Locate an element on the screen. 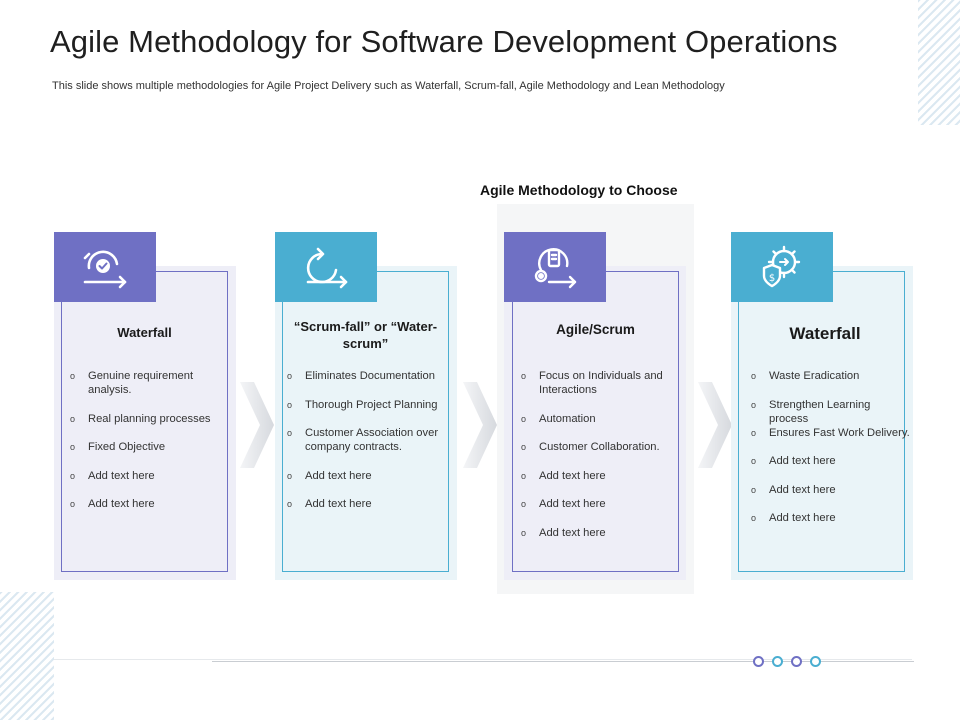 This screenshot has width=960, height=720. card-icon-box: $ is located at coordinates (782, 267).